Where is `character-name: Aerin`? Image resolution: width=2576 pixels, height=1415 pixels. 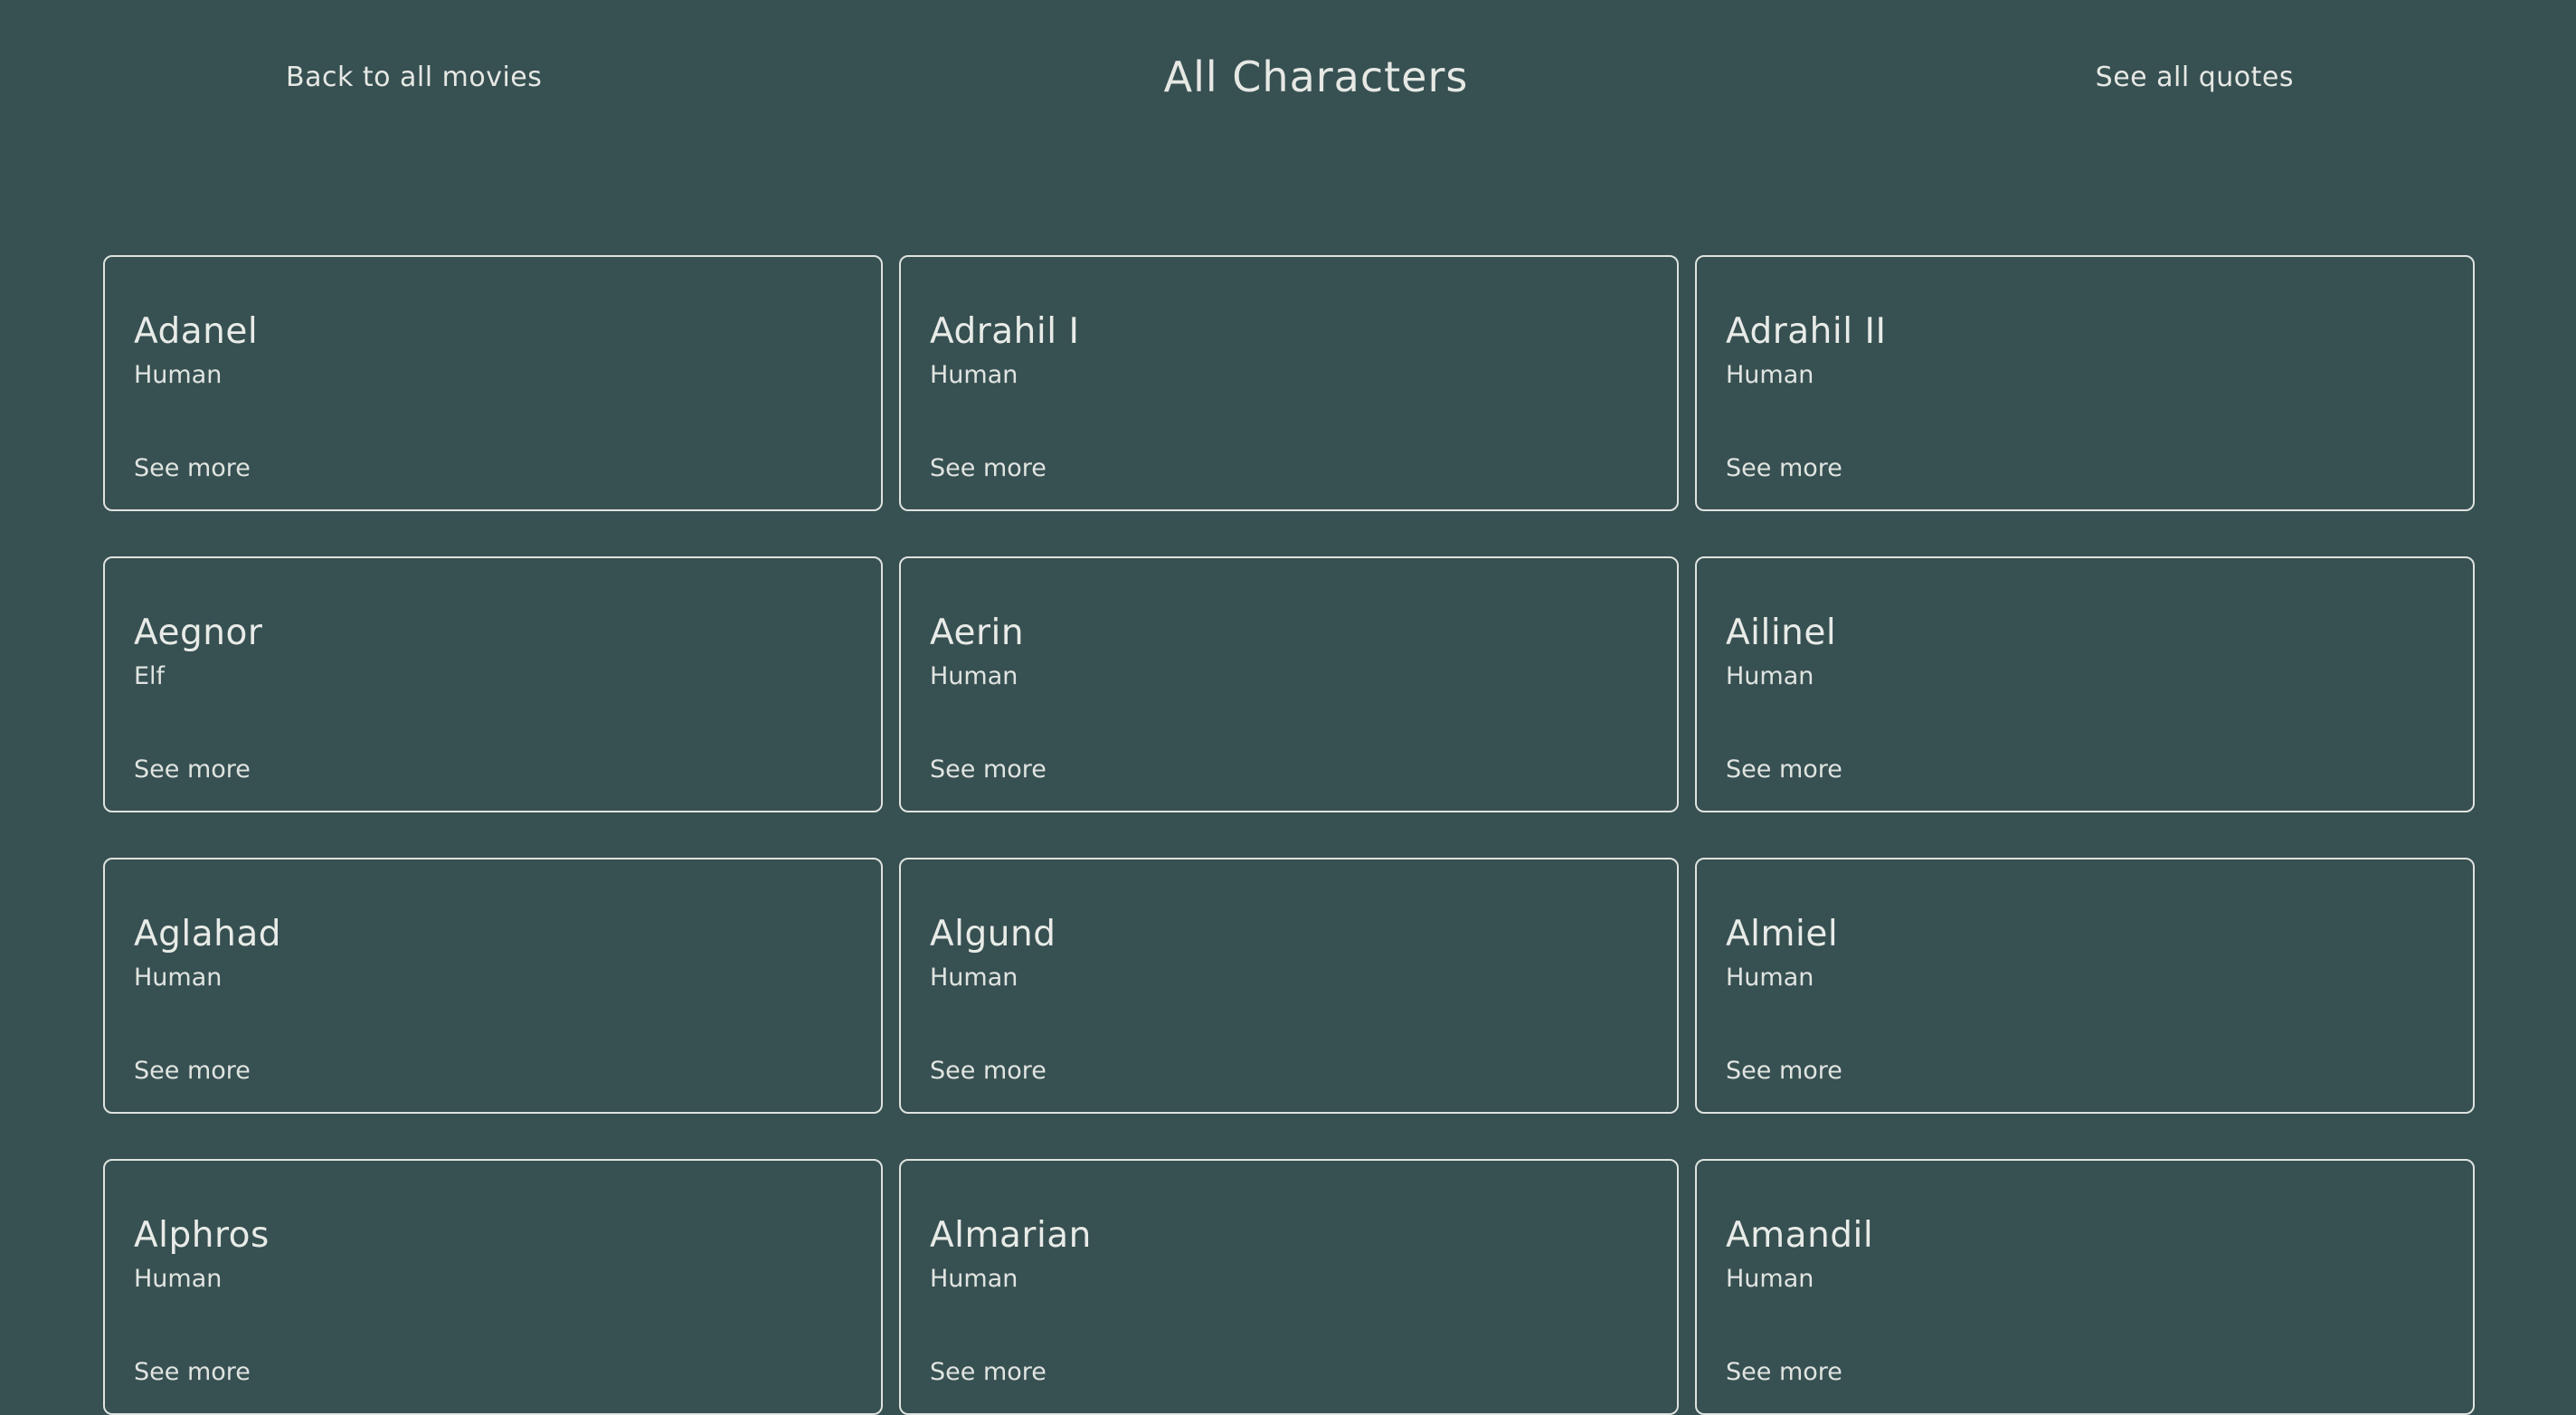
character-name: Aerin is located at coordinates (977, 633).